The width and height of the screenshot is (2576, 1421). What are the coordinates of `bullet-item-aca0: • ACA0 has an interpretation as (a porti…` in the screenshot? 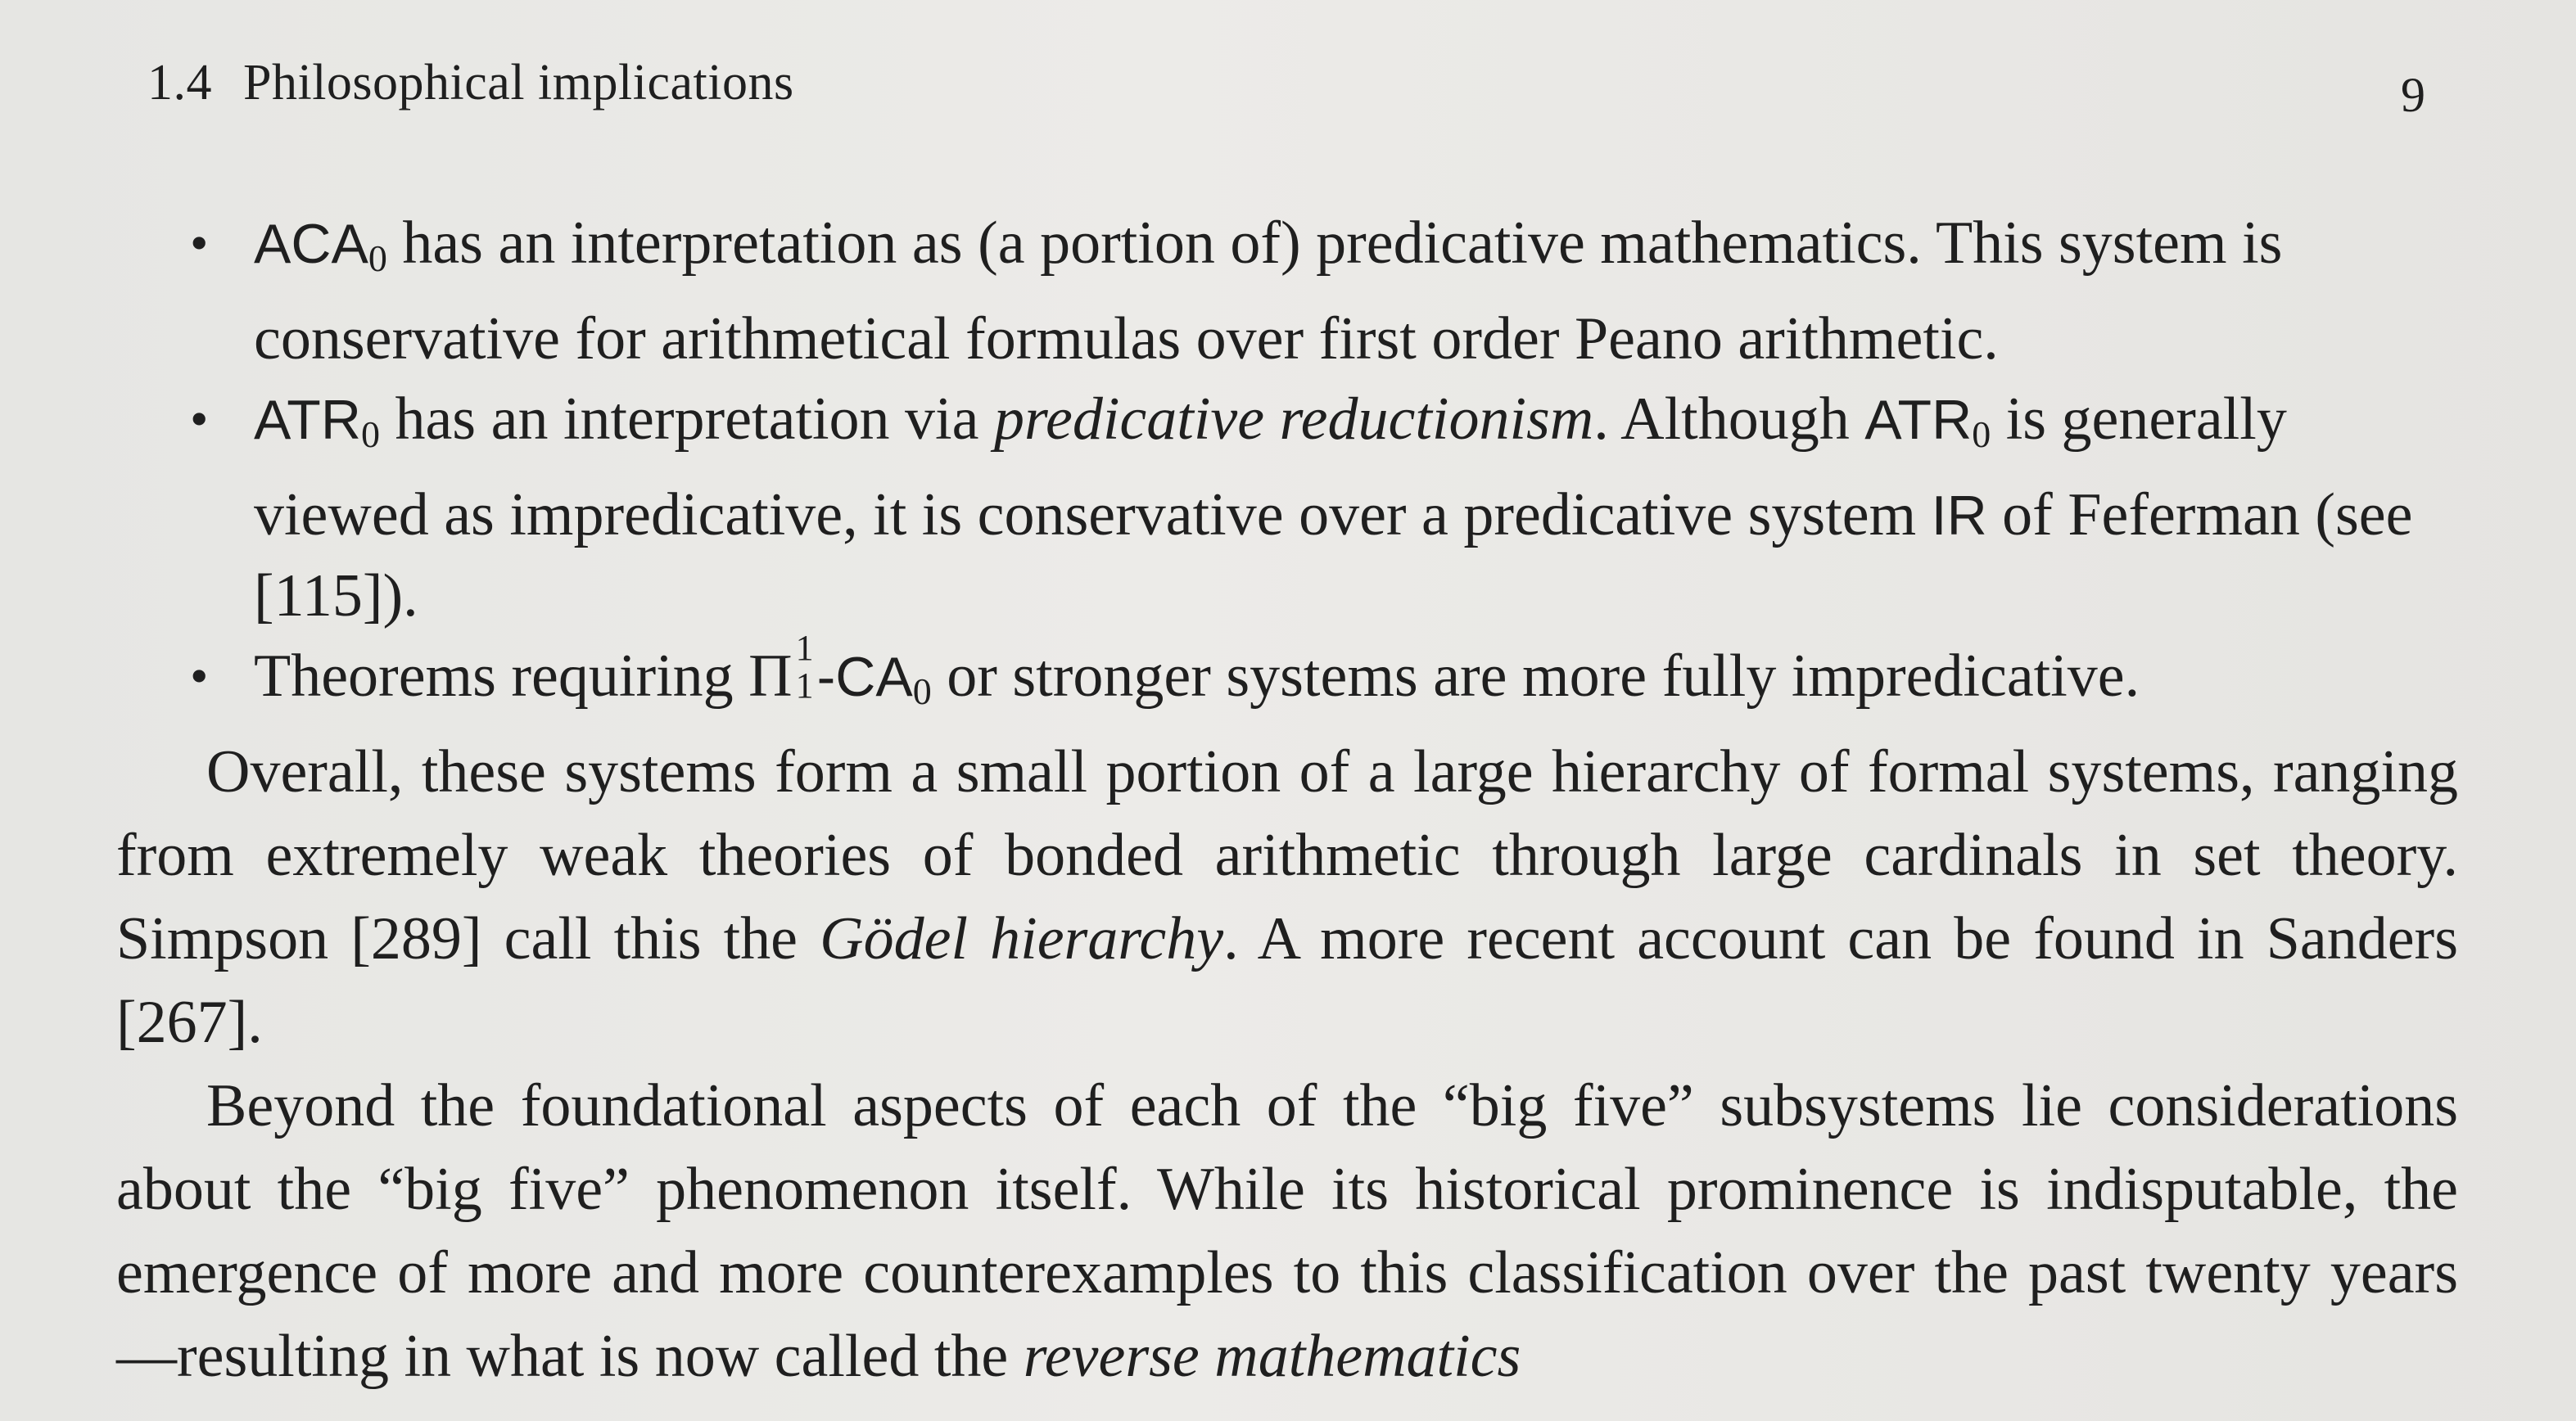 It's located at (1293, 291).